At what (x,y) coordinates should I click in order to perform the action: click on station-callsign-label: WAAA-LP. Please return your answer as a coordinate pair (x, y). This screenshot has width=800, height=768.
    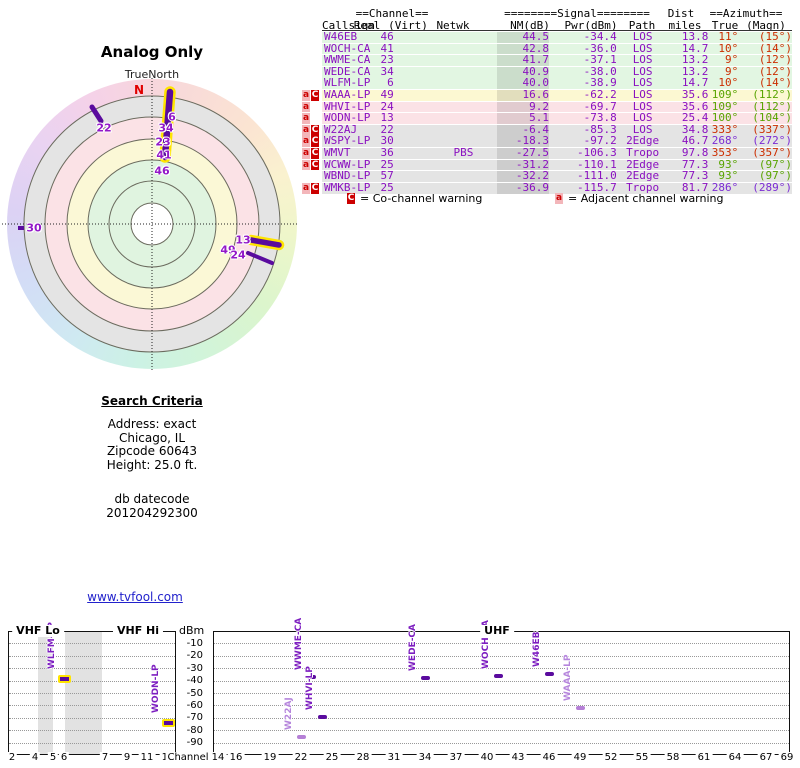
    Looking at the image, I should click on (568, 678).